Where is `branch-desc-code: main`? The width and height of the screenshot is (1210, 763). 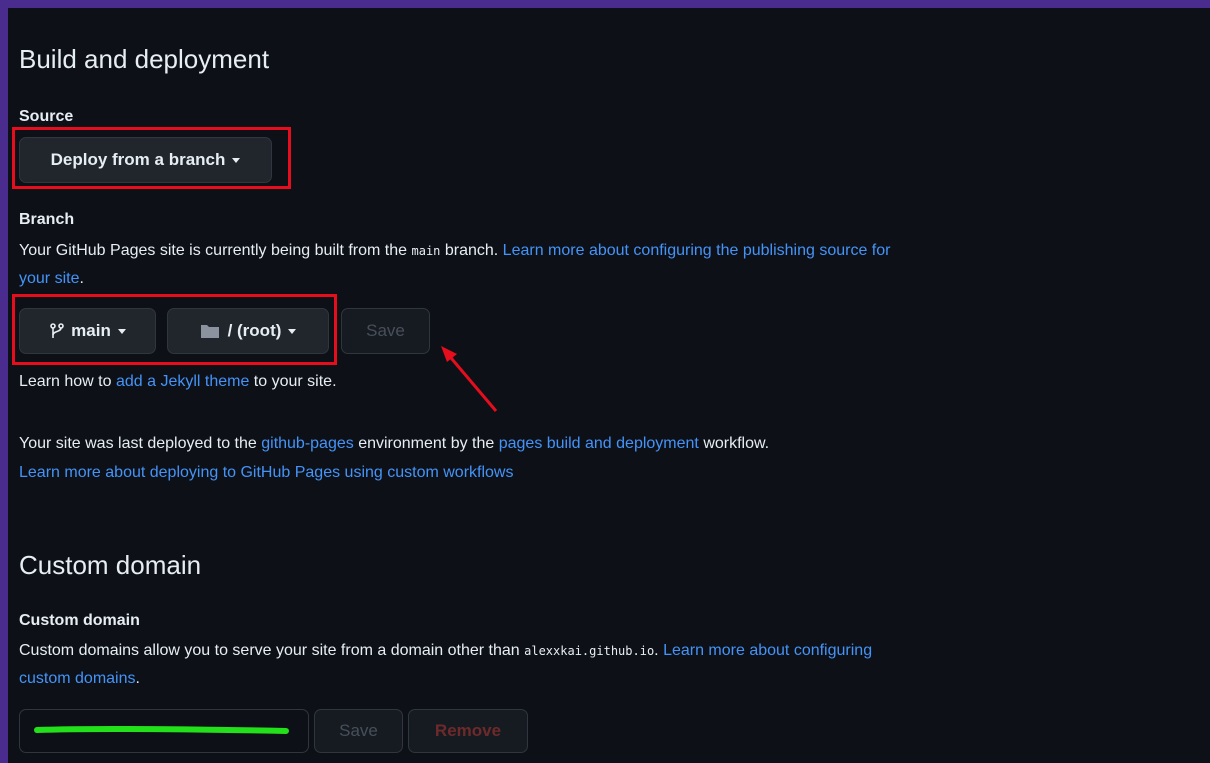
branch-desc-code: main is located at coordinates (426, 251).